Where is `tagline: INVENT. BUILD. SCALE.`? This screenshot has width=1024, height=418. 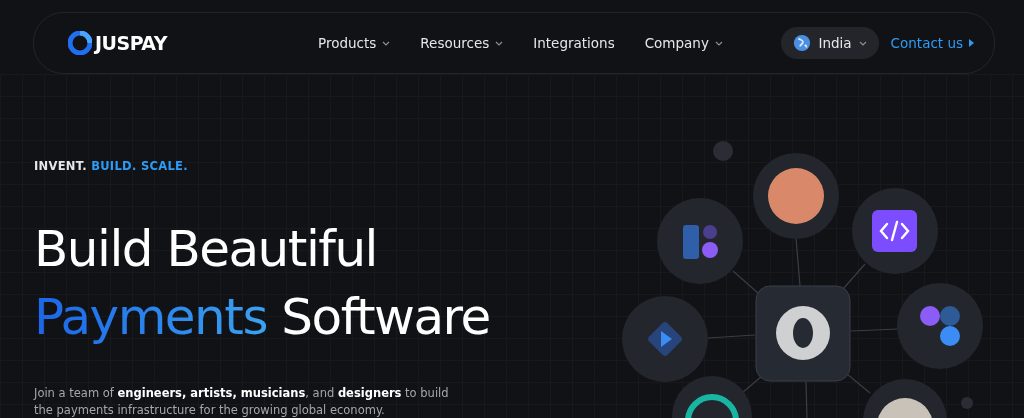
tagline: INVENT. BUILD. SCALE. is located at coordinates (111, 166).